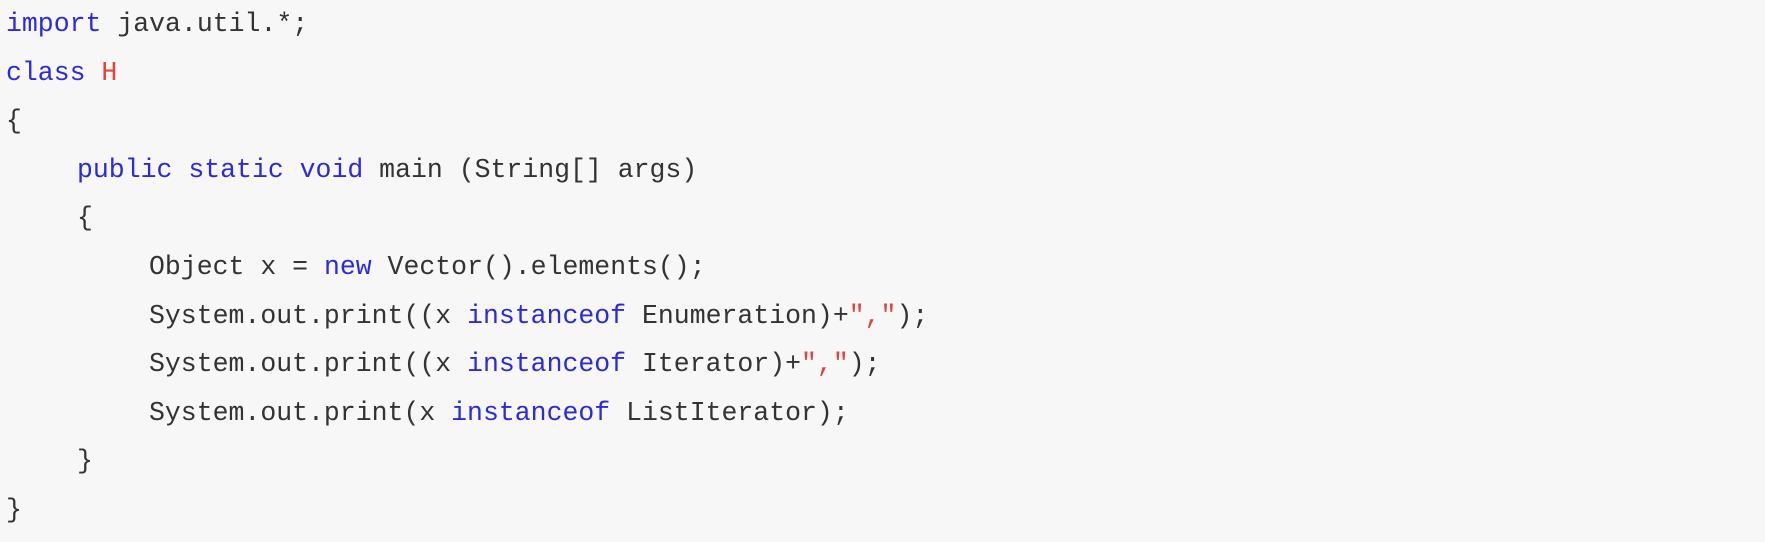 Image resolution: width=1765 pixels, height=542 pixels. Describe the element at coordinates (885, 76) in the screenshot. I see `code-line: class H` at that location.